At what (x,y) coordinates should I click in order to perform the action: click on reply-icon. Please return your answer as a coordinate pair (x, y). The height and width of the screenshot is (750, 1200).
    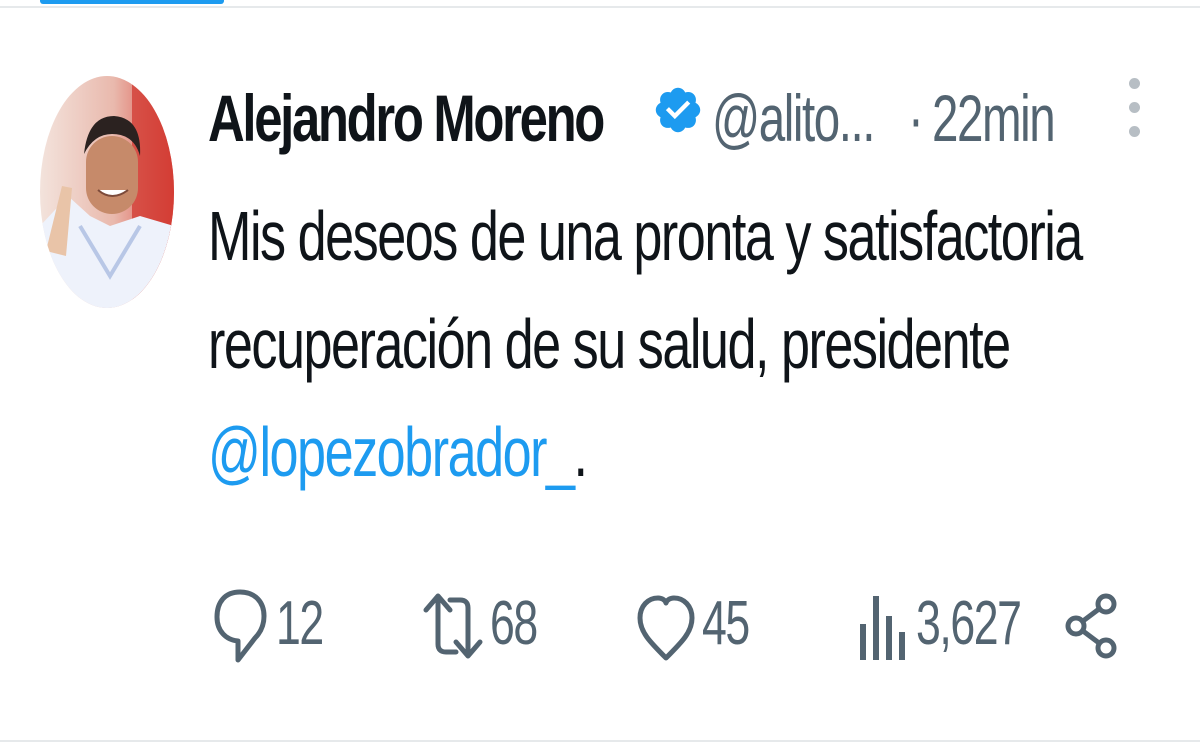
    Looking at the image, I should click on (240, 626).